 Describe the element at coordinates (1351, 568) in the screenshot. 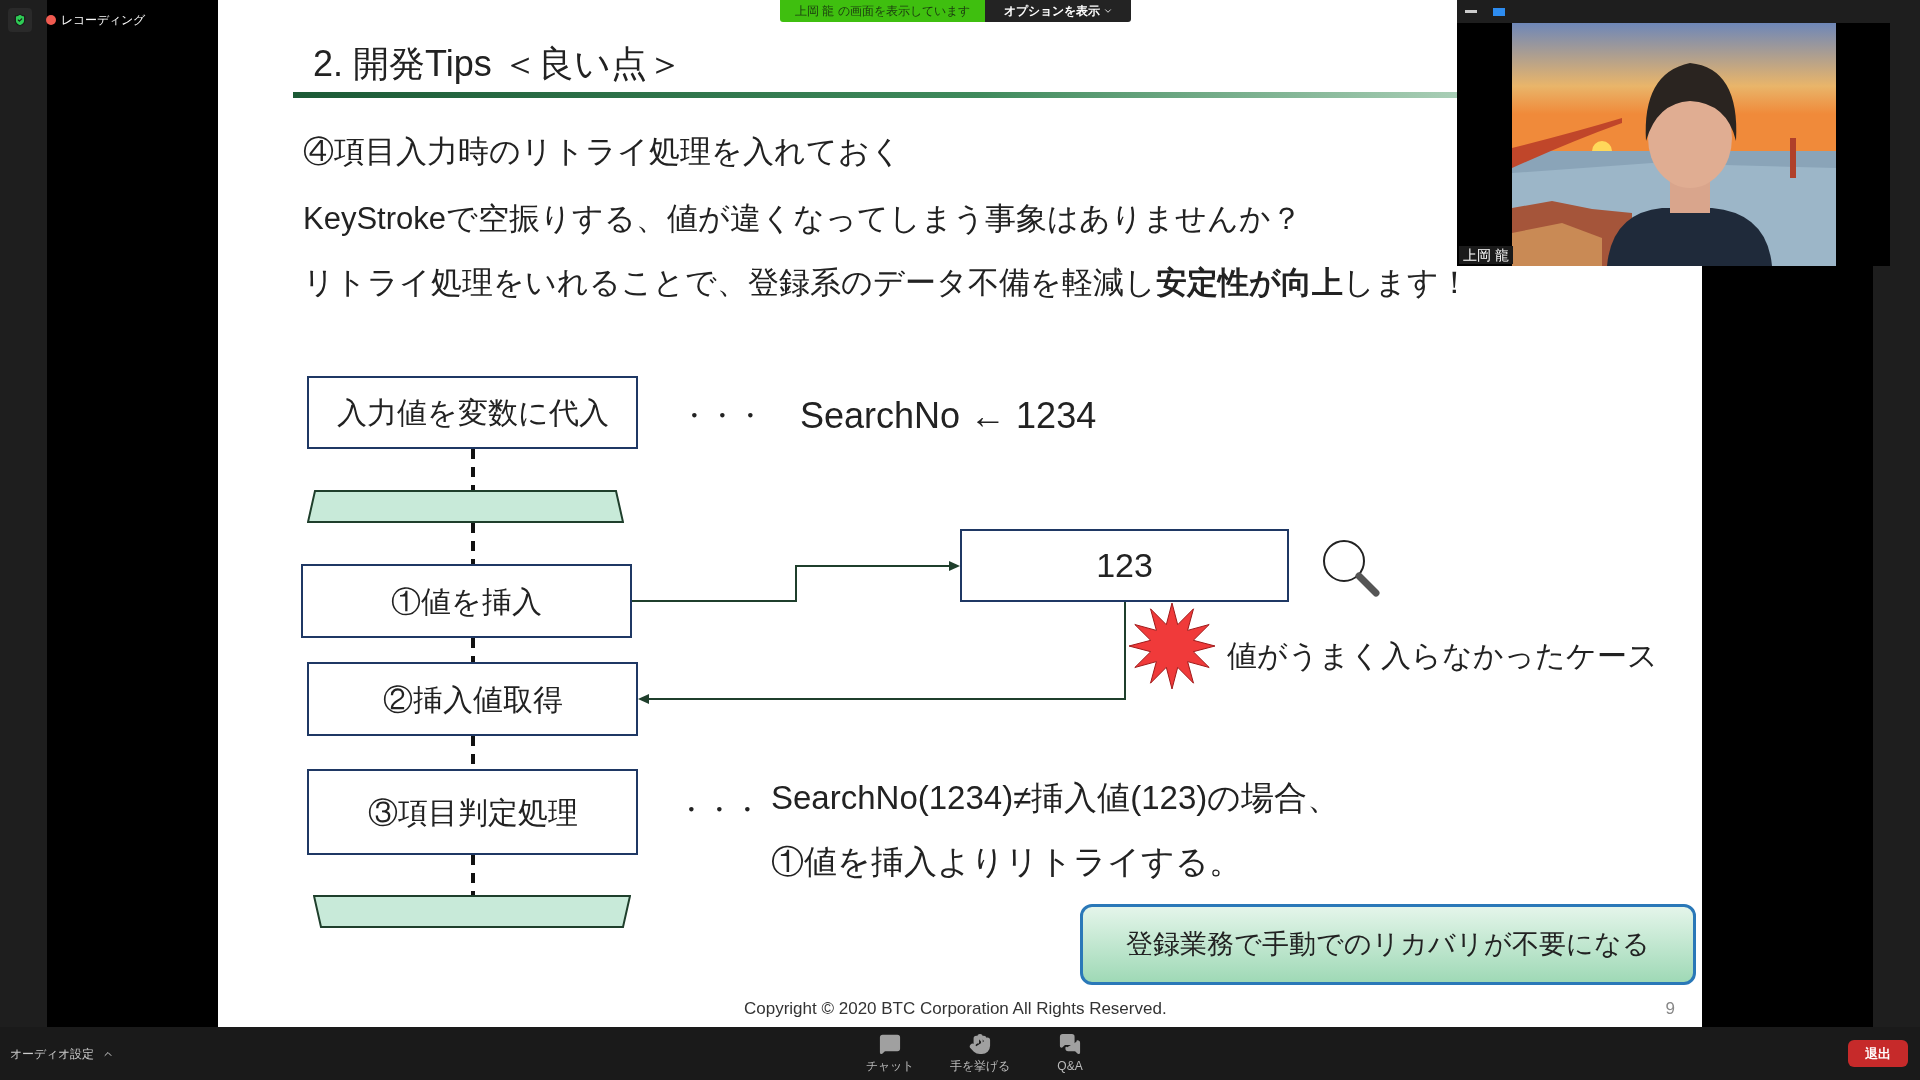

I see `search-icon` at that location.